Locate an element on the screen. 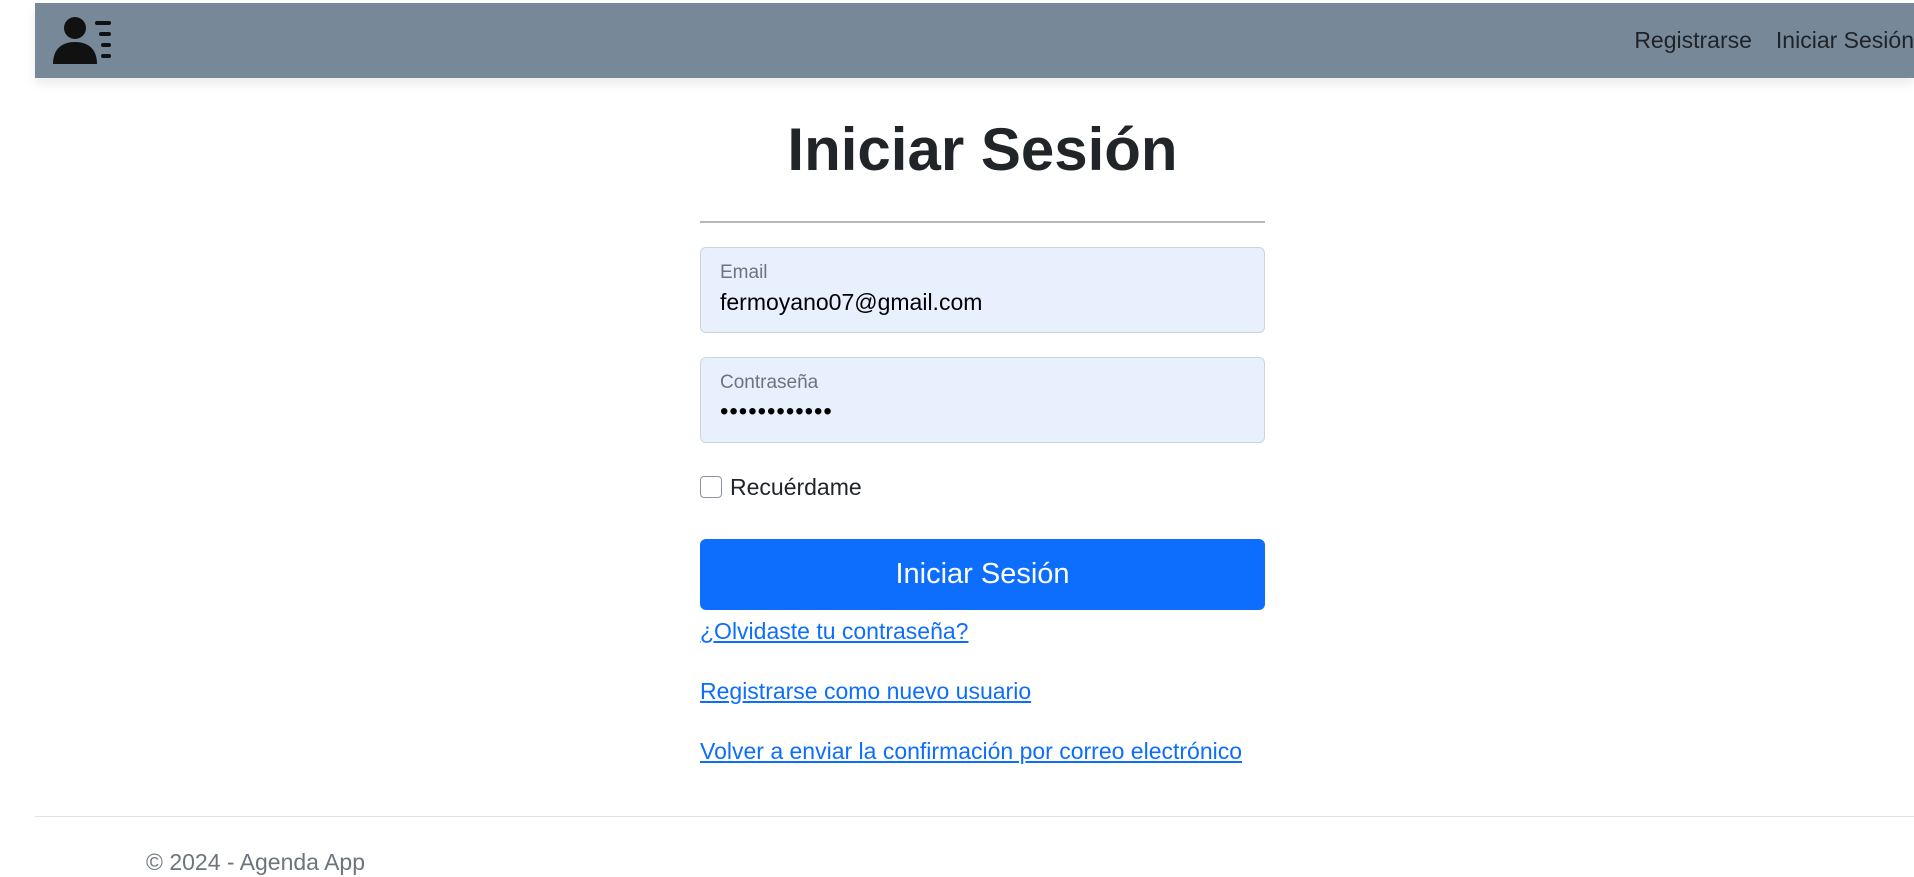 This screenshot has height=877, width=1914. password-field: Contraseña •••••••••••• is located at coordinates (982, 400).